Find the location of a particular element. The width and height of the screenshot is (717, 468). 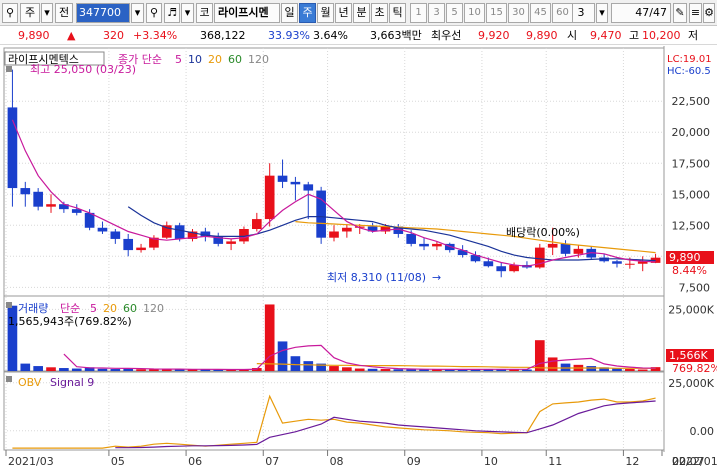

right-arrow-icon: → is located at coordinates (436, 277).